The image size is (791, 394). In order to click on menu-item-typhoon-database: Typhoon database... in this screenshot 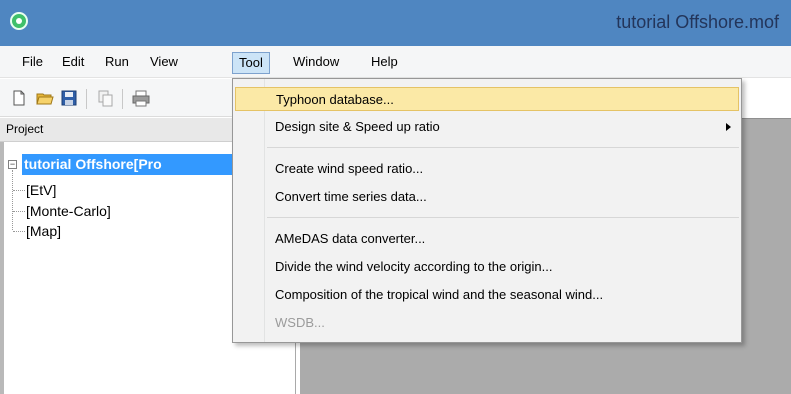, I will do `click(487, 99)`.